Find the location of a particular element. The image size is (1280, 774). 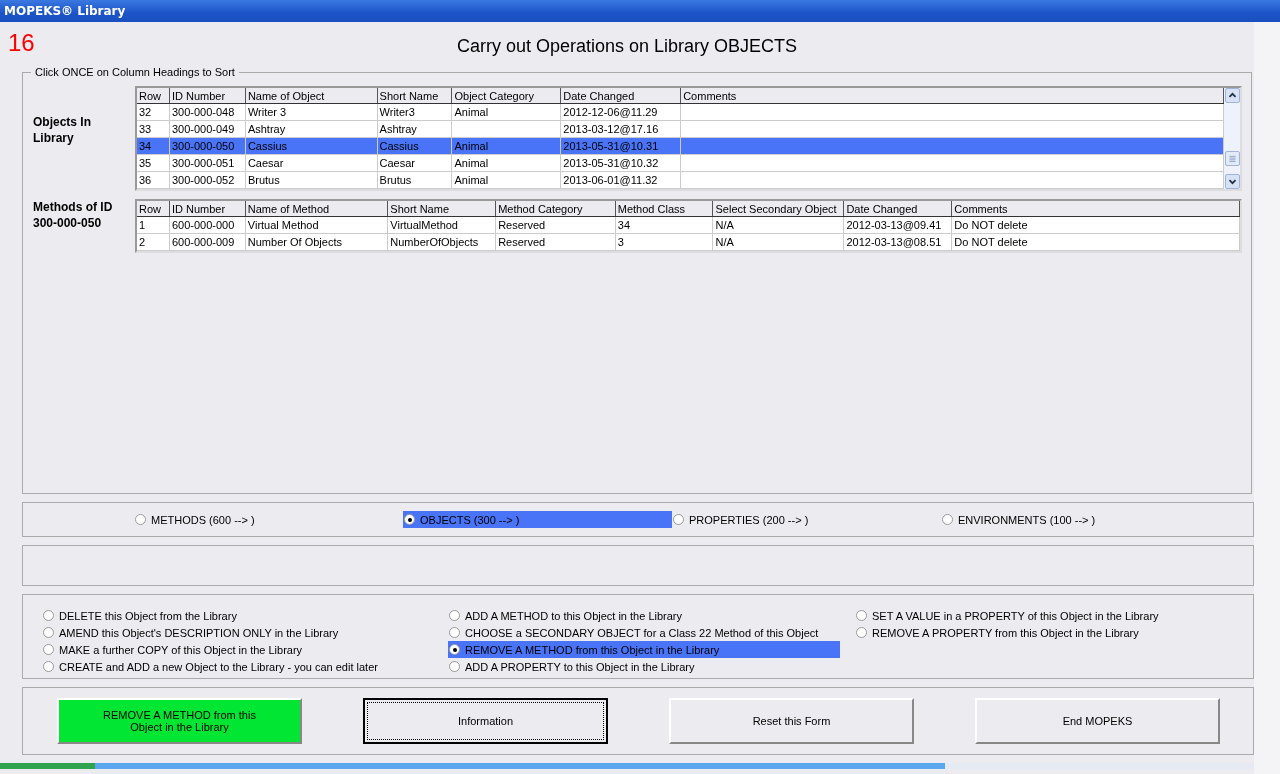

section-label: Objects In Library is located at coordinates (62, 130).